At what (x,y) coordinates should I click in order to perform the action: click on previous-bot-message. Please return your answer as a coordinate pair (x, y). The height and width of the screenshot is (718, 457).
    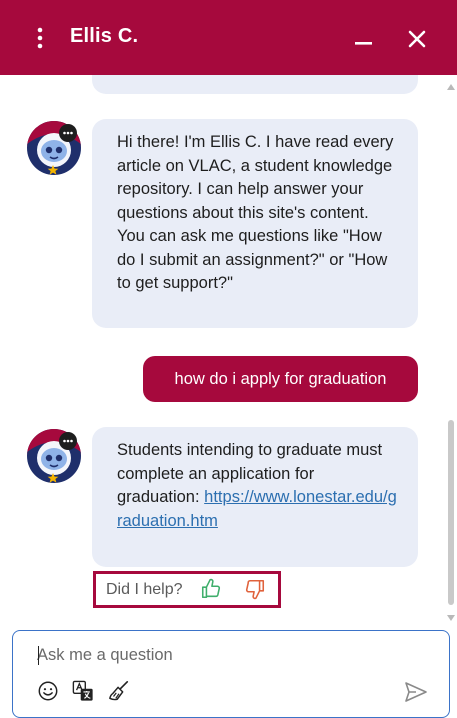
    Looking at the image, I should click on (255, 84).